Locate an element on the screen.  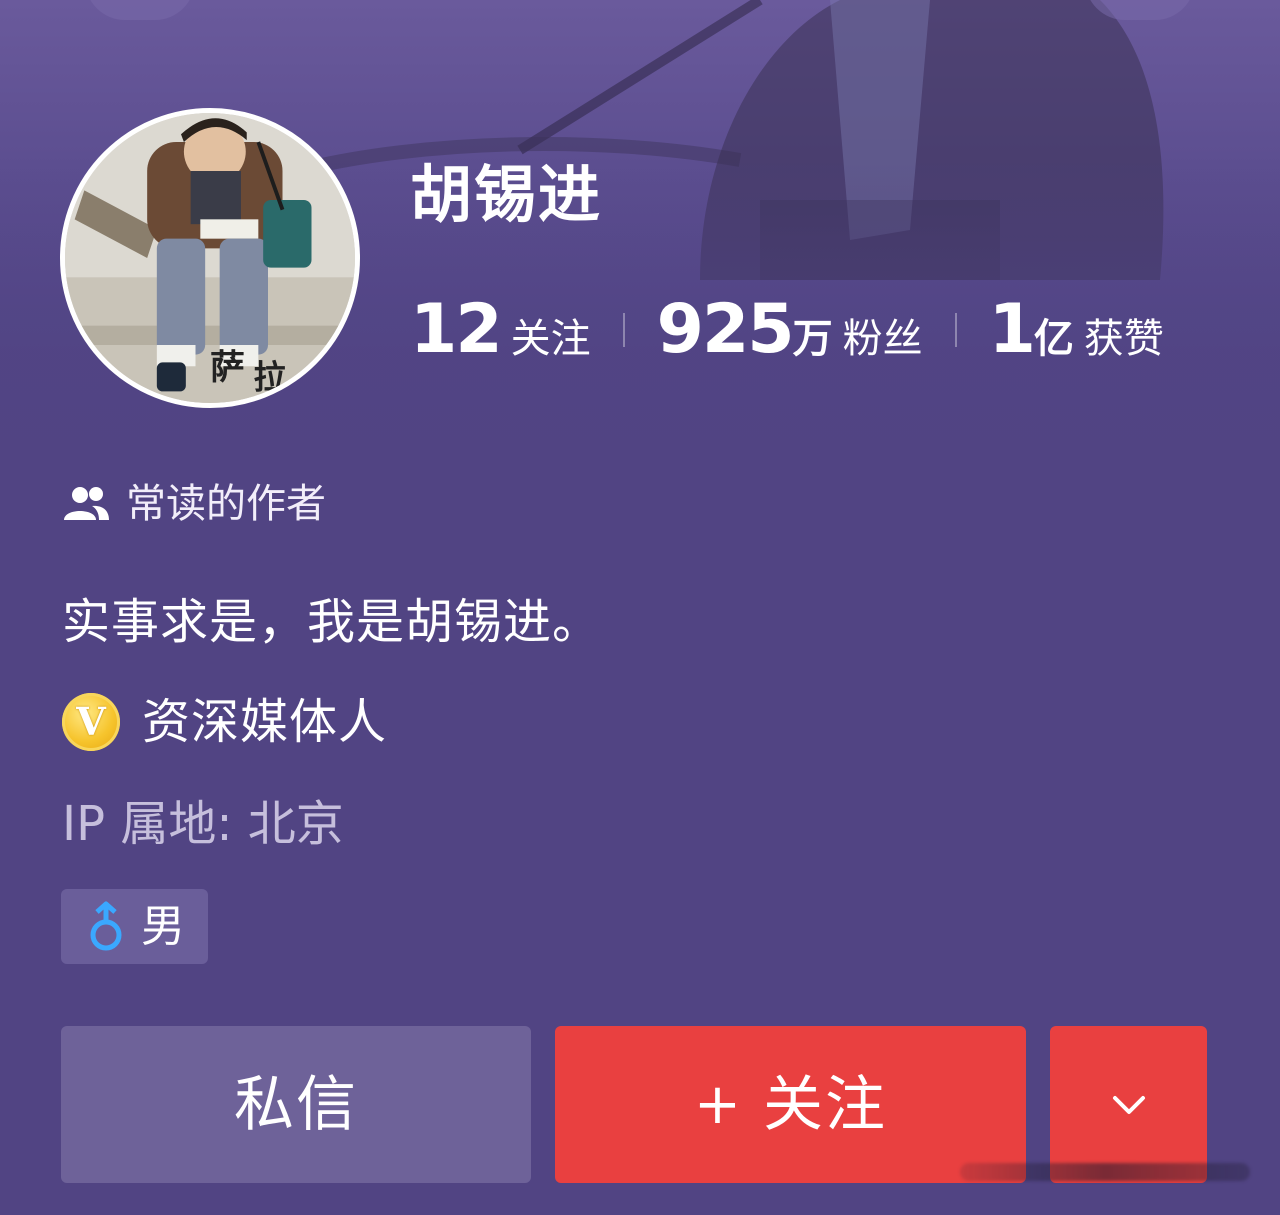
v-badge-letter: V is located at coordinates (91, 721).